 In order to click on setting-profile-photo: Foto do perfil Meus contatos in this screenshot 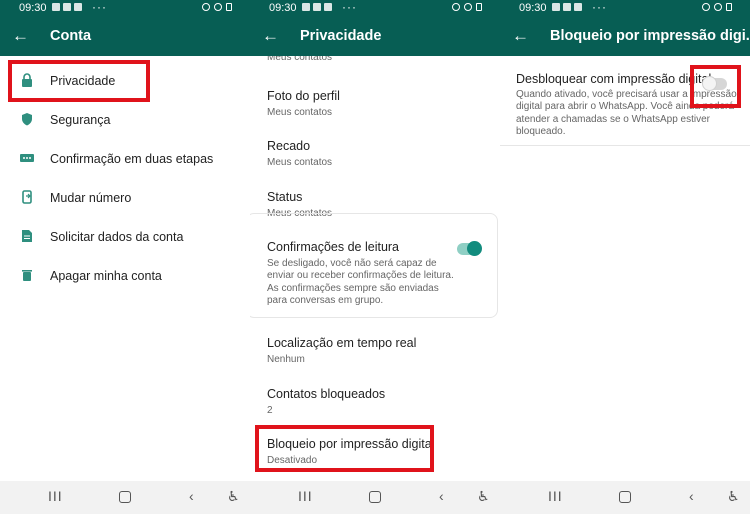, I will do `click(379, 104)`.